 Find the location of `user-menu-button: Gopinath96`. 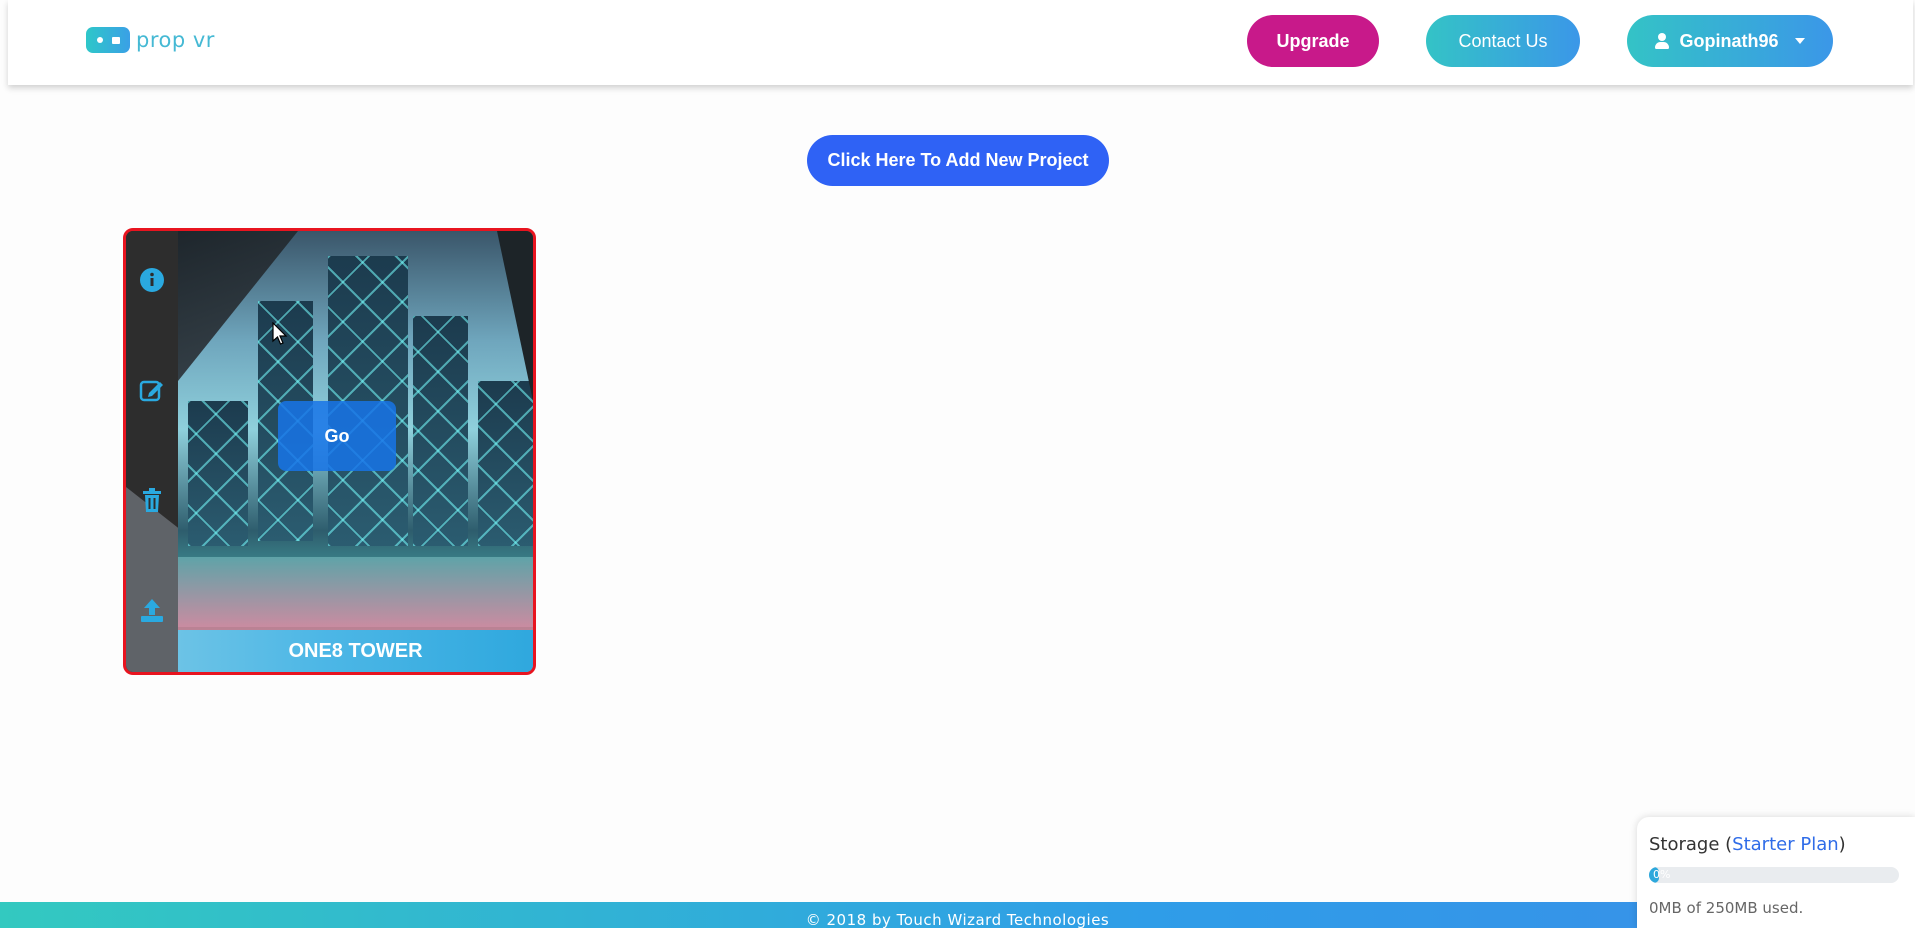

user-menu-button: Gopinath96 is located at coordinates (1730, 41).